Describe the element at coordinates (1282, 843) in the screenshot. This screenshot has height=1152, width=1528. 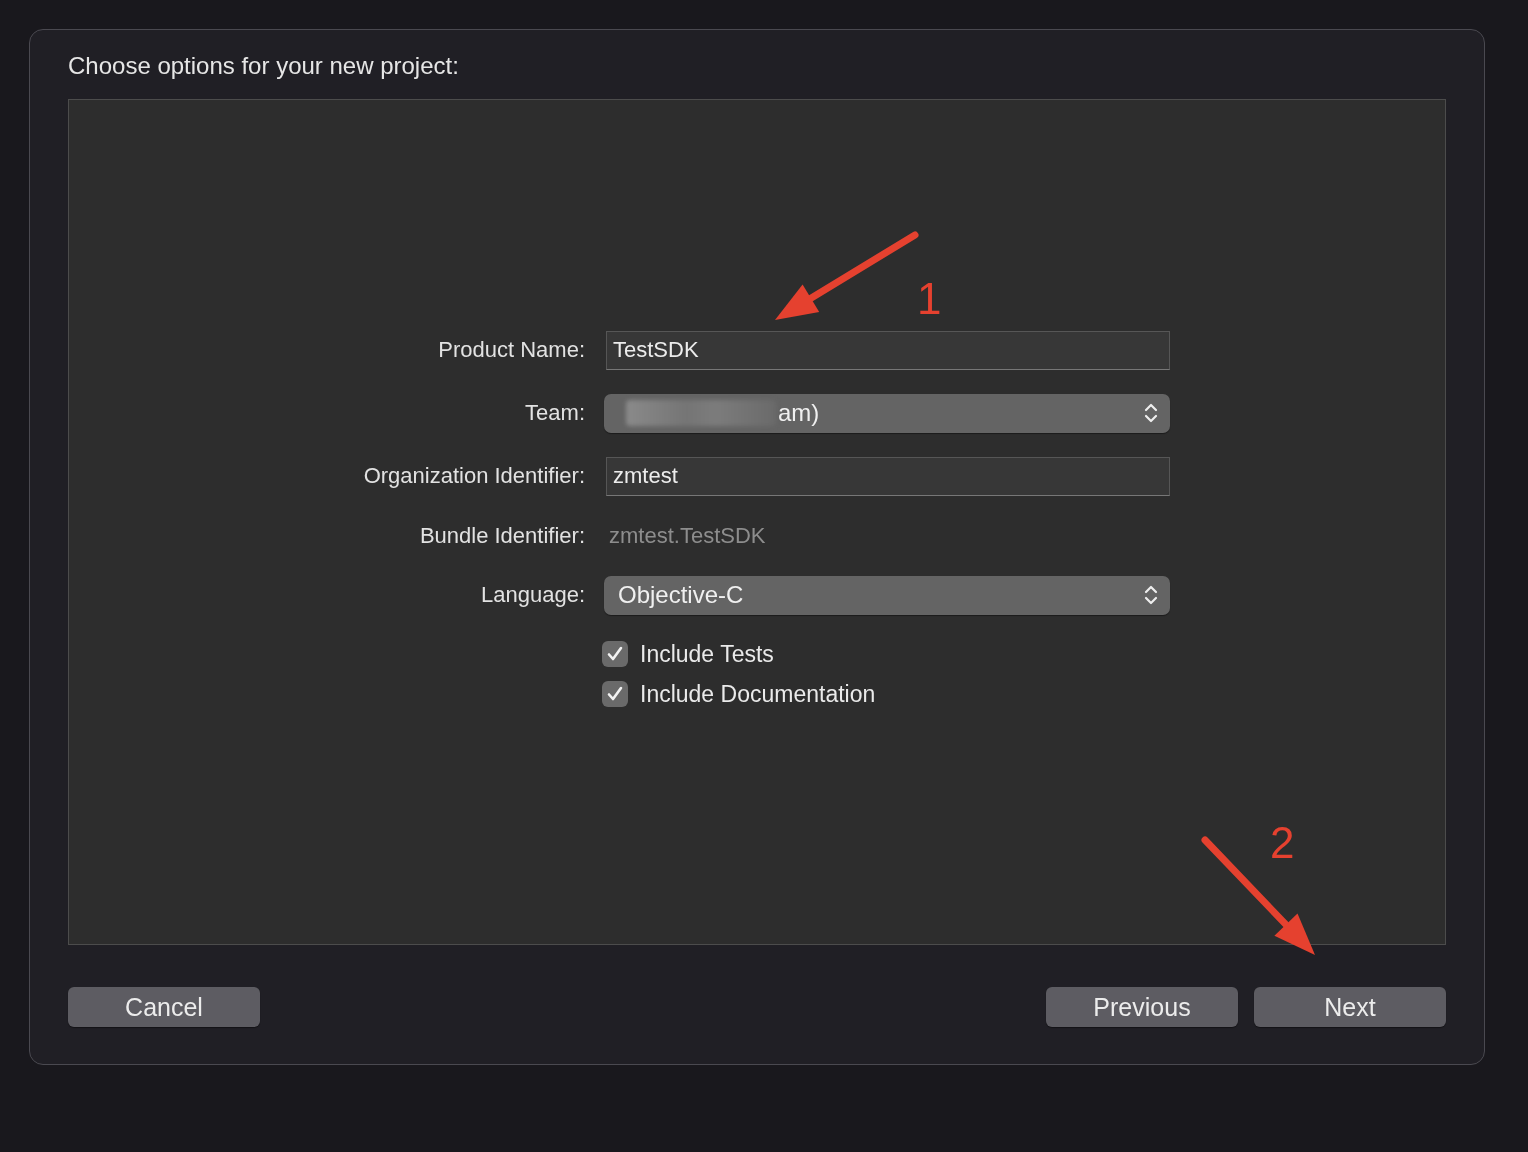
I see `annotation-number: 2` at that location.